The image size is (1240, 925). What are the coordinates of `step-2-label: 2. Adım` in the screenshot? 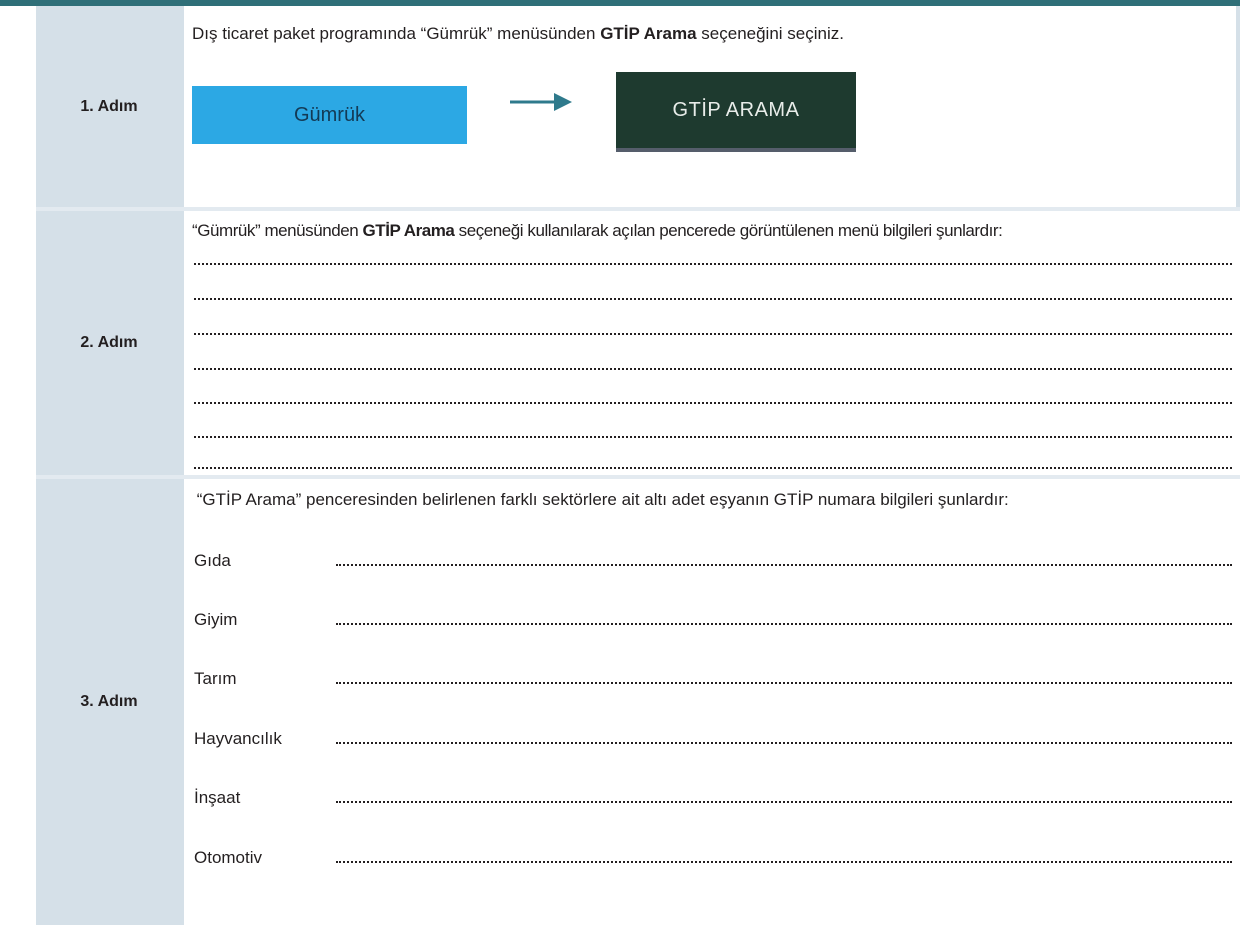 It's located at (109, 342).